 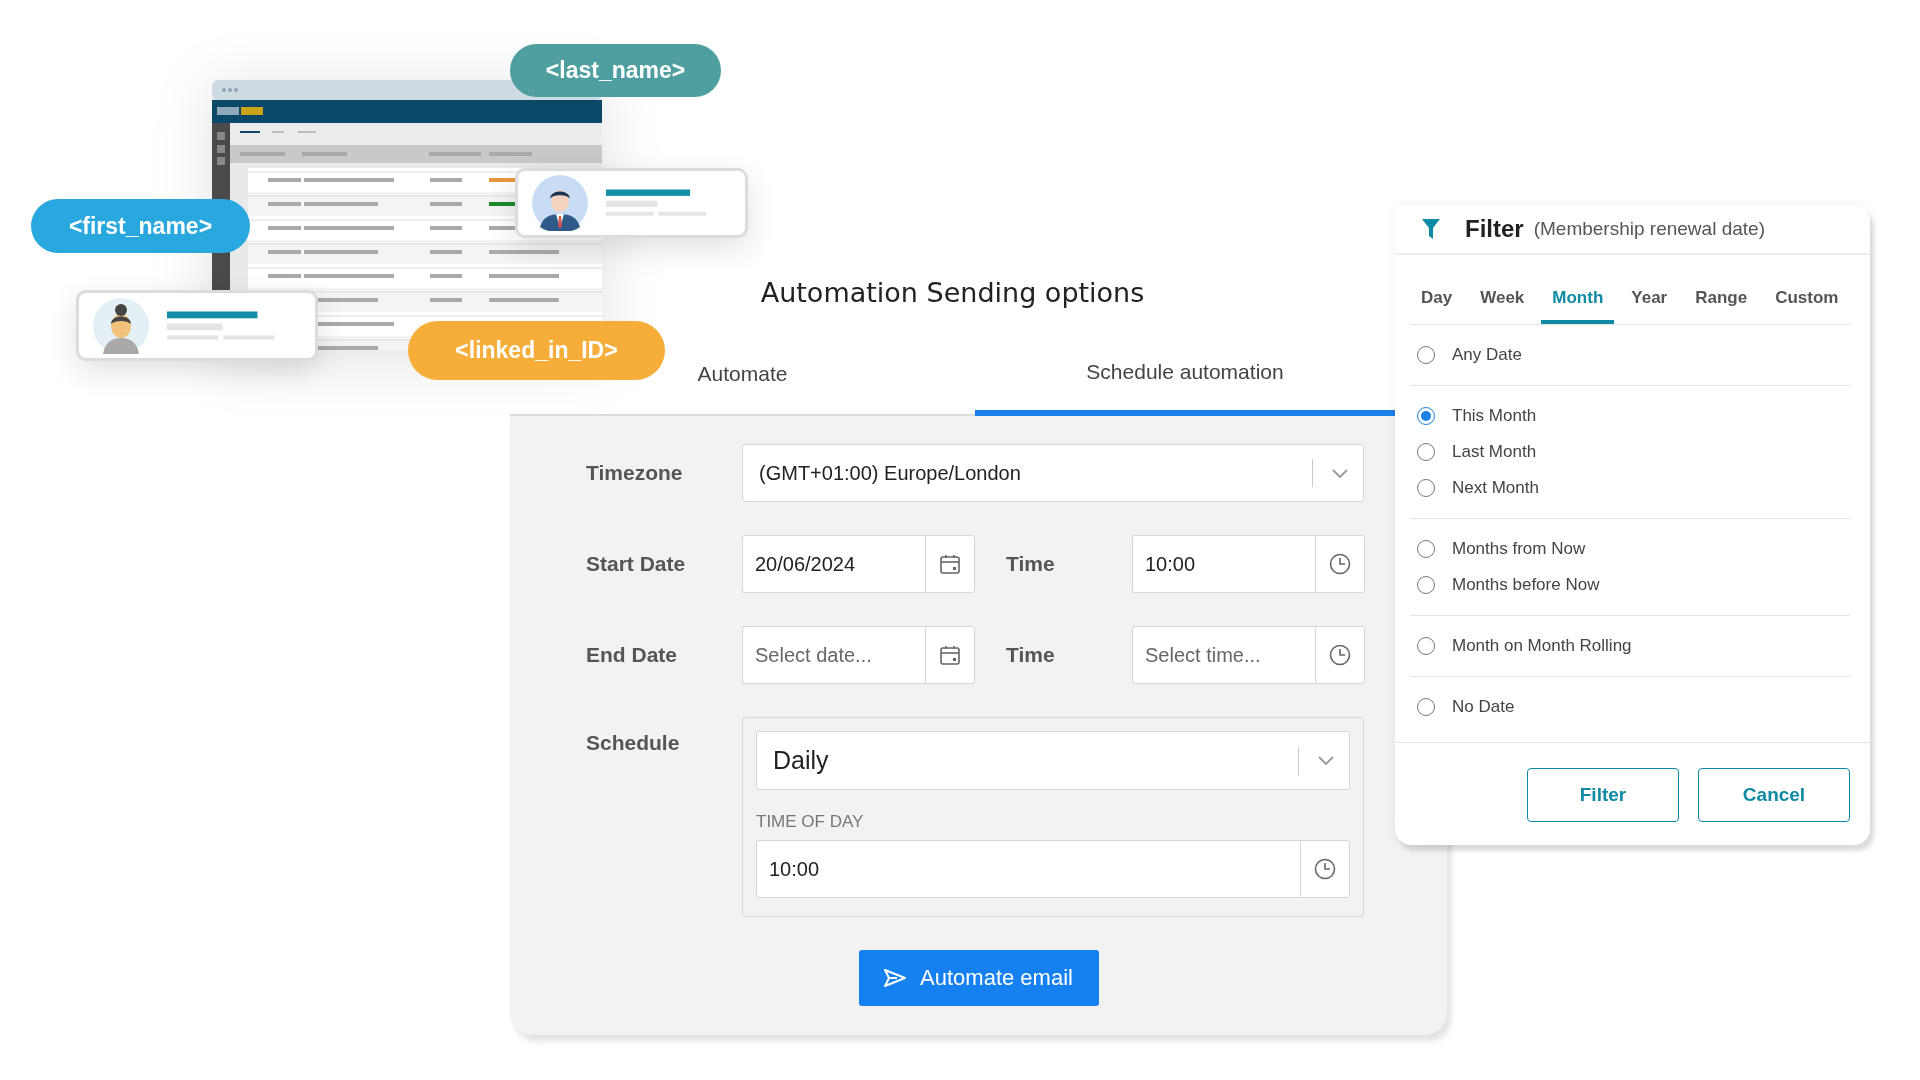 What do you see at coordinates (1487, 355) in the screenshot?
I see `option-label: Any Date` at bounding box center [1487, 355].